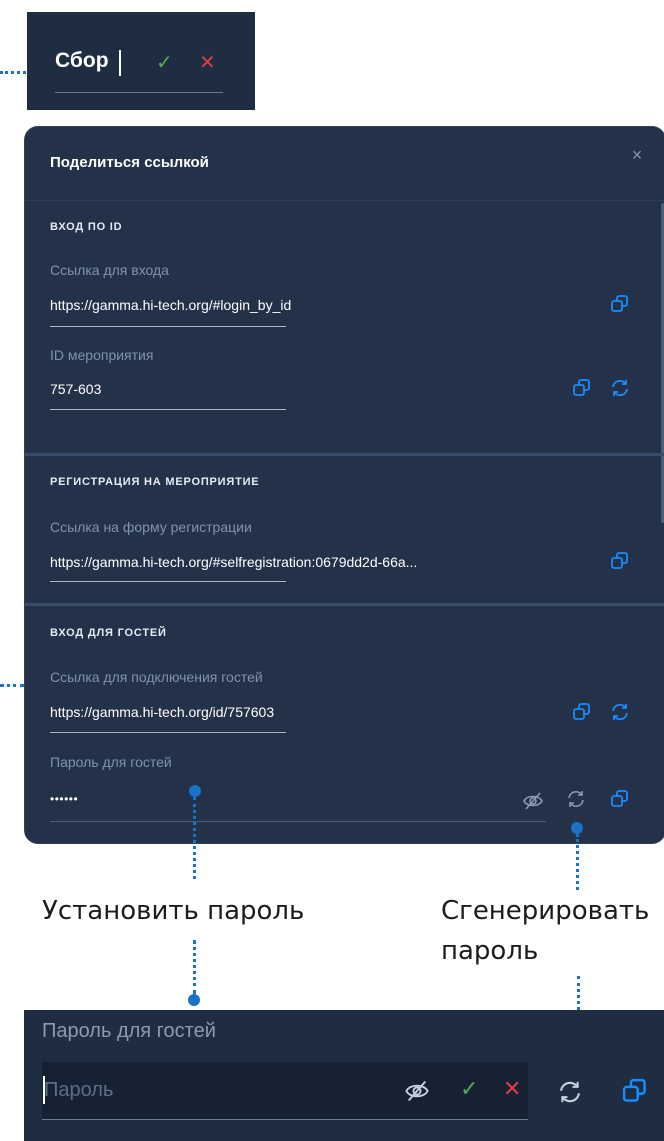 The height and width of the screenshot is (1141, 664). What do you see at coordinates (129, 162) in the screenshot?
I see `dialog-title: Поделиться ссылкой` at bounding box center [129, 162].